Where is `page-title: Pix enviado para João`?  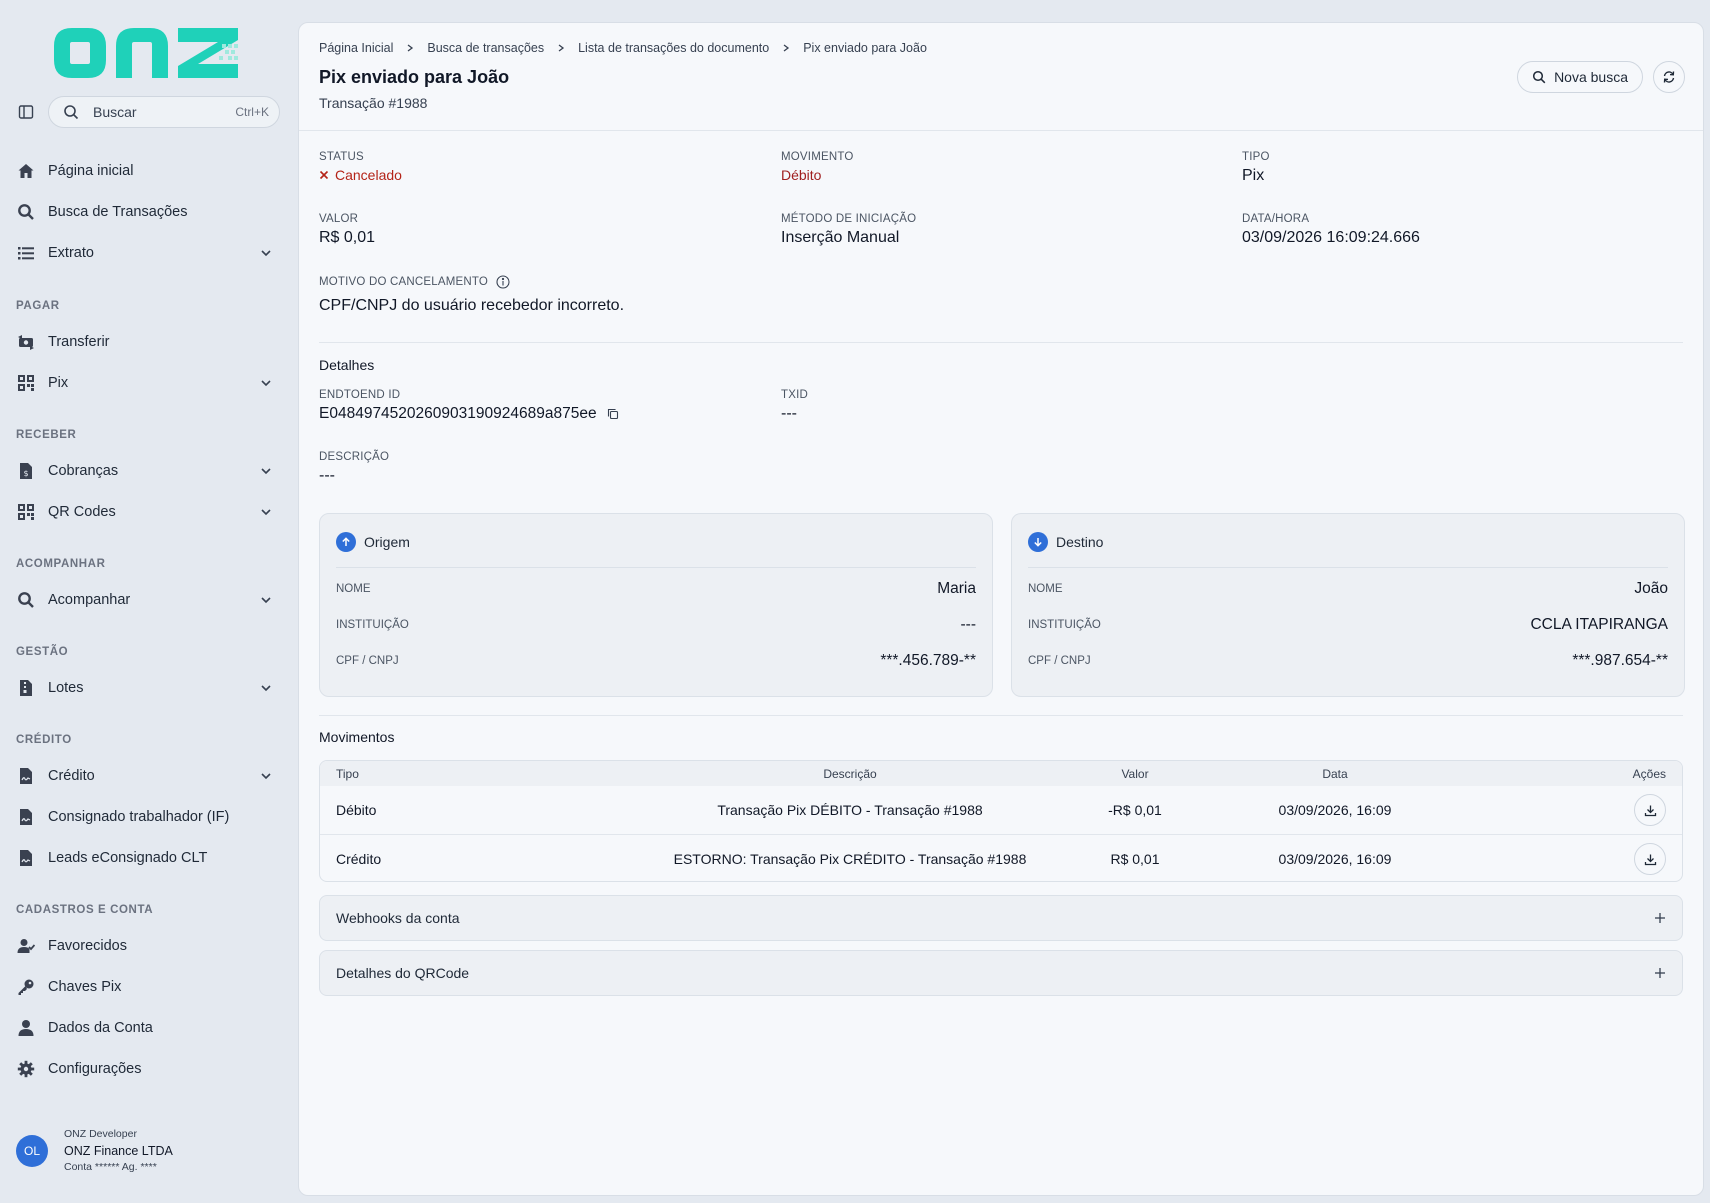
page-title: Pix enviado para João is located at coordinates (414, 77).